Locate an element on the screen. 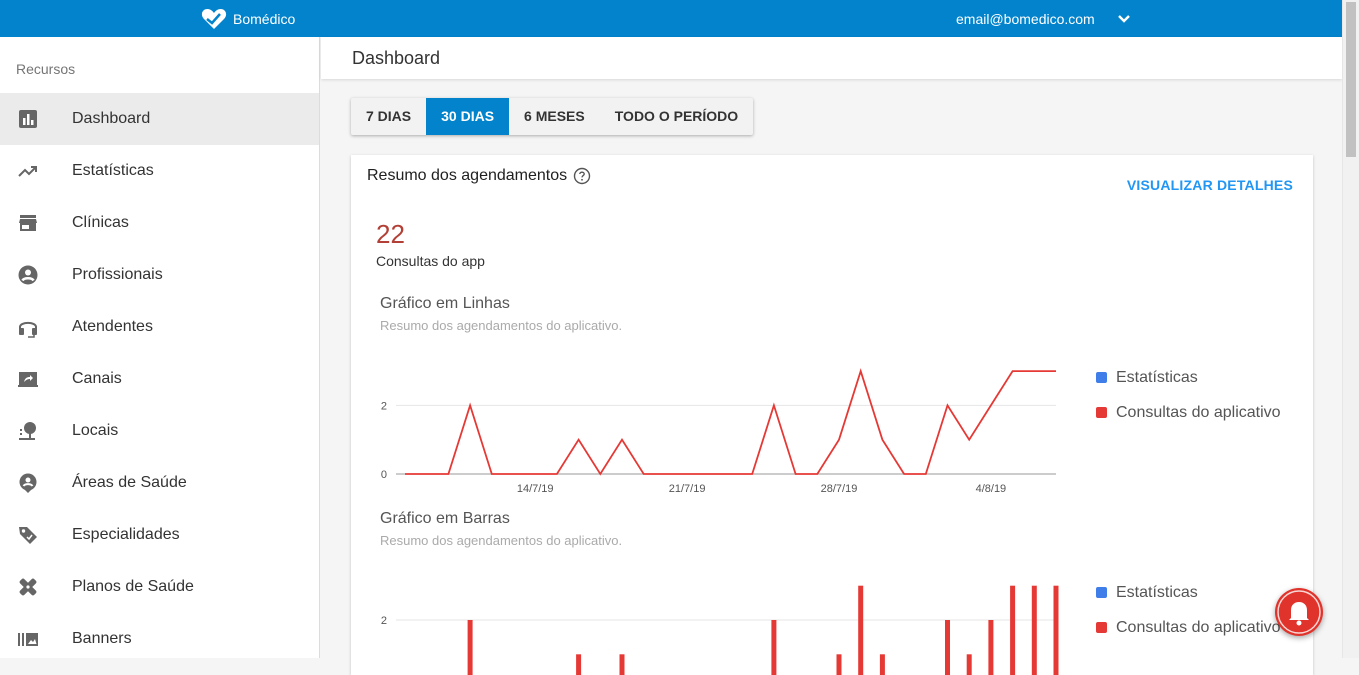  sidebar-item-planos-de-saude: Planos de Saúde is located at coordinates (159, 587).